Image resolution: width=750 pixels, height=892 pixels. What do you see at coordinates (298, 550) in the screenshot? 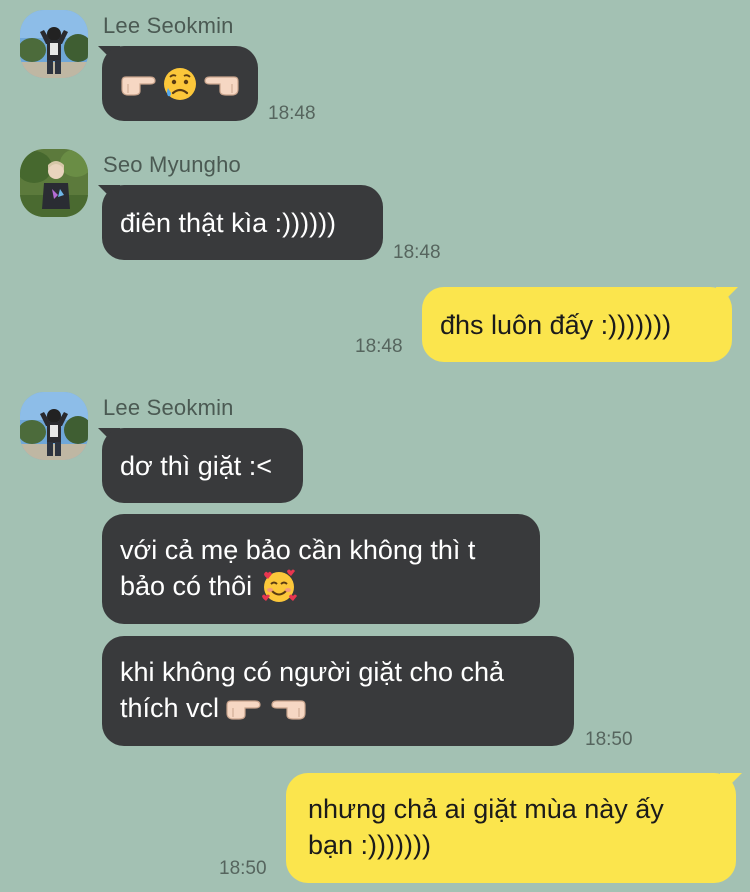
I see `message-text-line: với cả mẹ bảo cần không thì t` at bounding box center [298, 550].